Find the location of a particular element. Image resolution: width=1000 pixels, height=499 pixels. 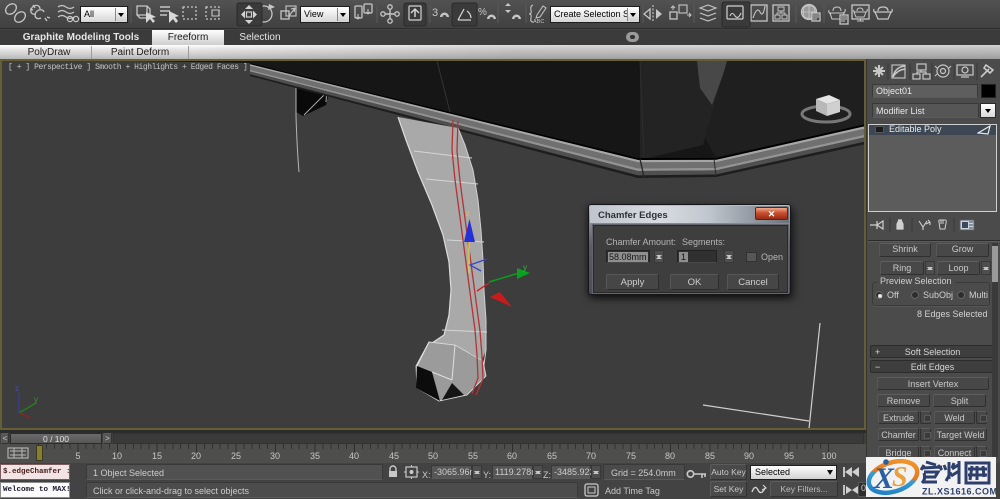

svg-text: S is located at coordinates (900, 477).